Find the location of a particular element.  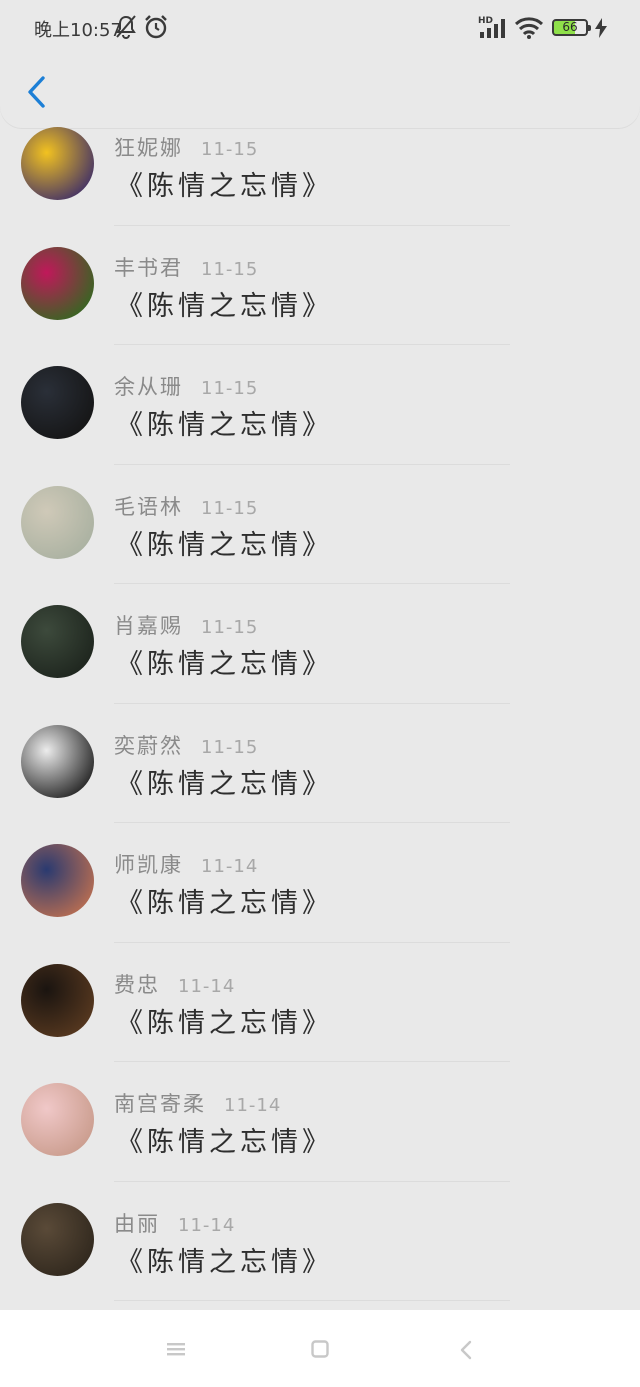

commenter-name: 由丽 11-14 is located at coordinates (174, 1223).